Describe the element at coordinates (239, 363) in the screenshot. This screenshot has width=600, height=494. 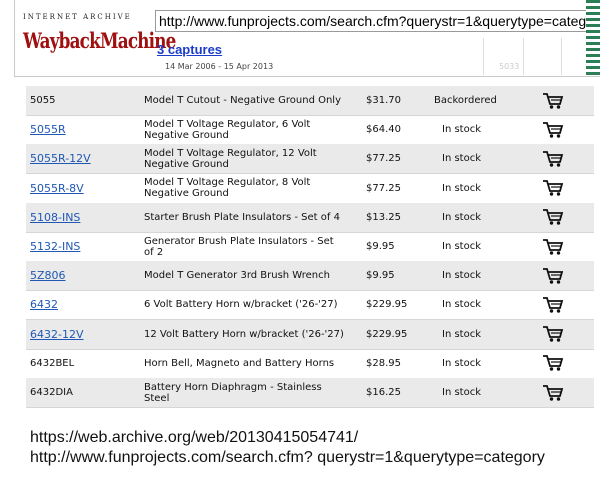
I see `product-description: Horn Bell, Magneto and Battery Horns` at that location.